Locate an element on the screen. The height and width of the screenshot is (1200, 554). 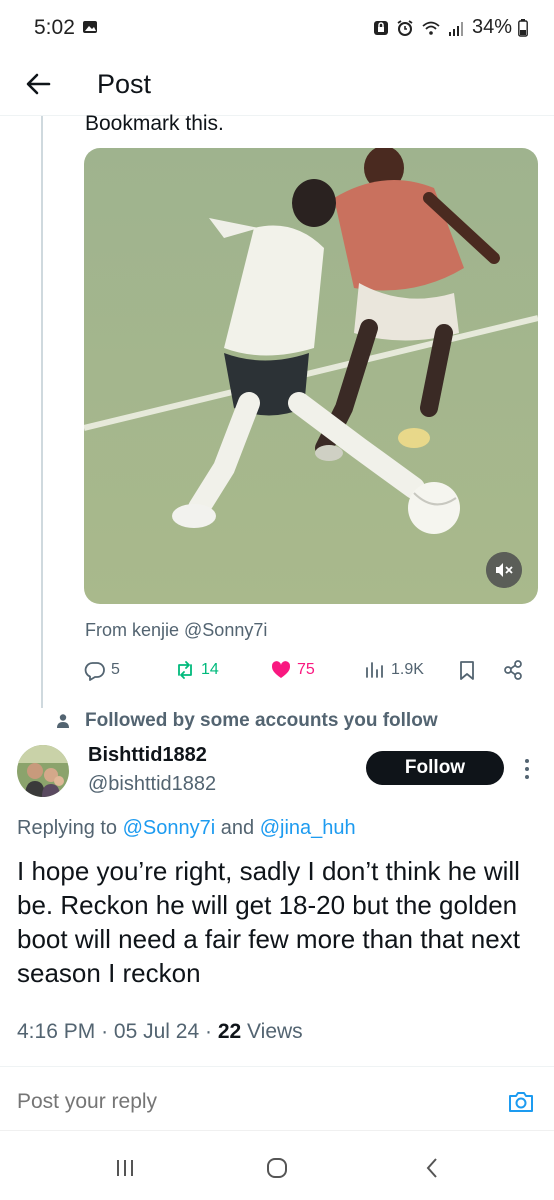
views-count: 1.9K is located at coordinates (407, 669).